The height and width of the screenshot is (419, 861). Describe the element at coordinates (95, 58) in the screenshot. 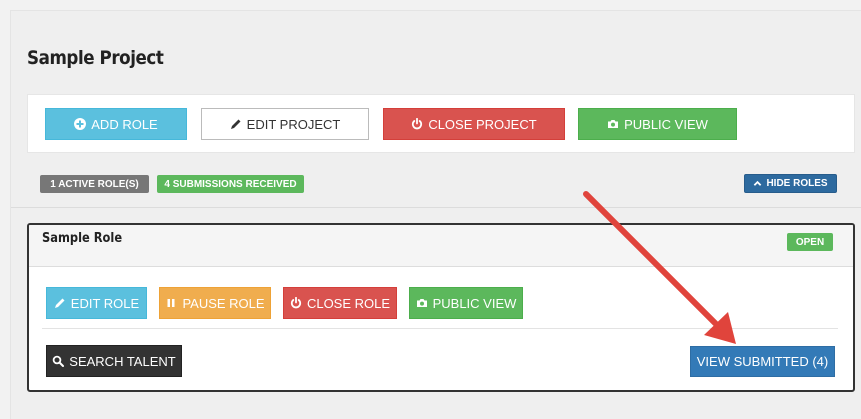

I see `page-title: Sample Project` at that location.